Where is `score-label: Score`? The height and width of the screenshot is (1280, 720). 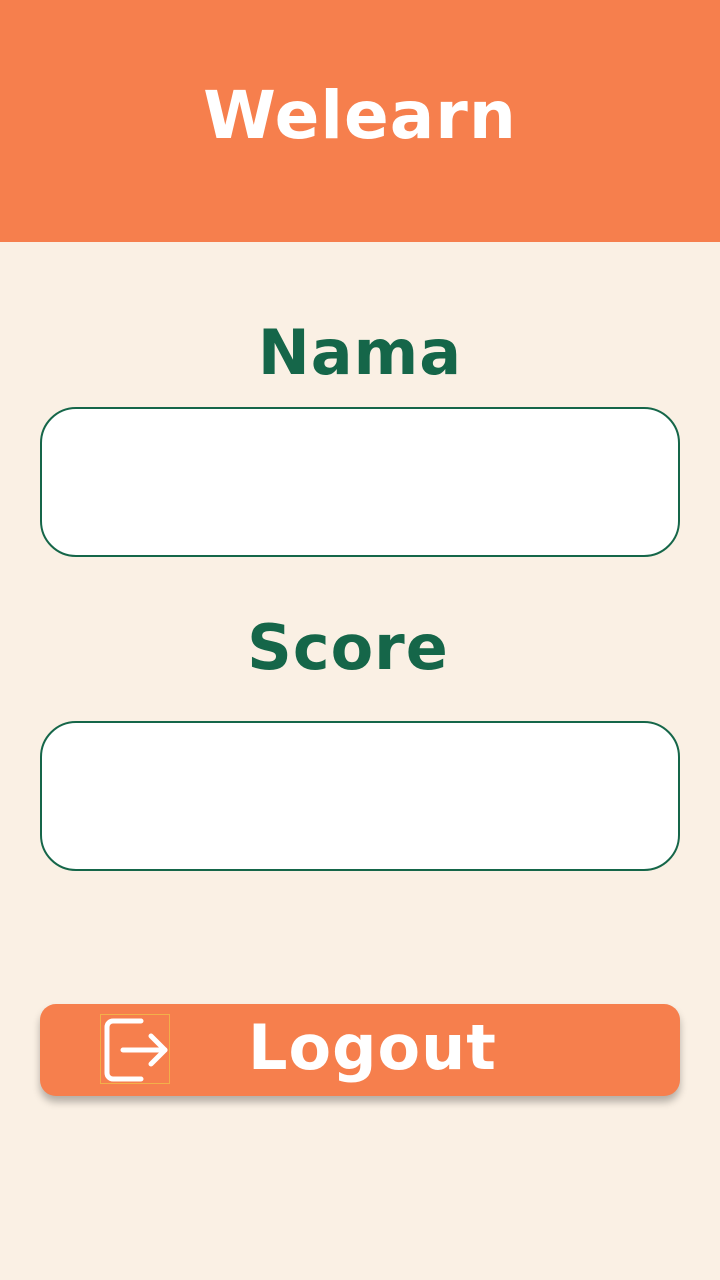 score-label: Score is located at coordinates (348, 647).